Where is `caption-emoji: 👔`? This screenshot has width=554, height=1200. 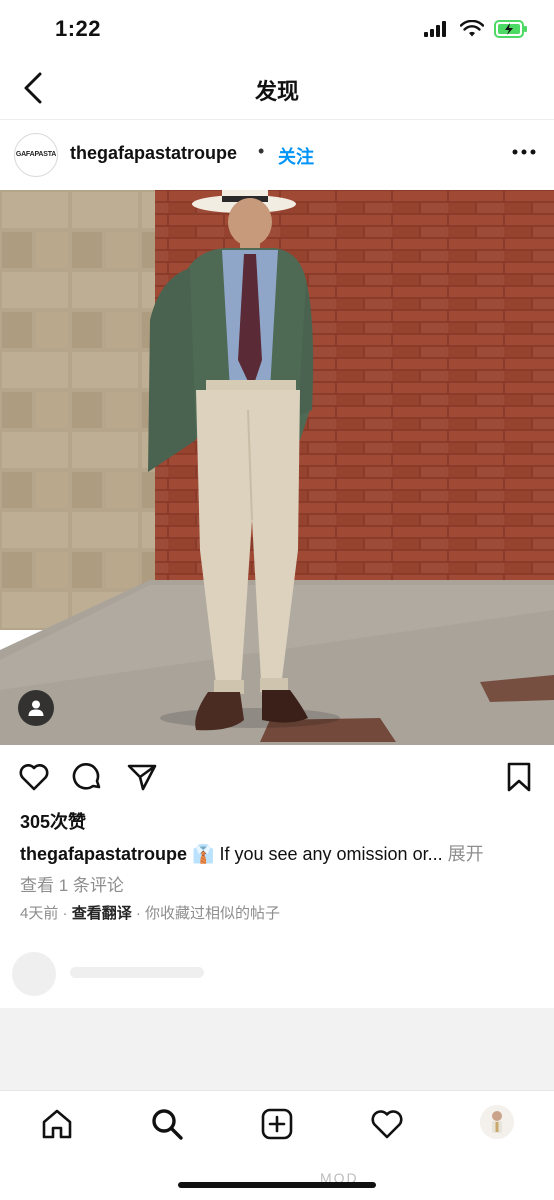
caption-emoji: 👔 is located at coordinates (203, 854).